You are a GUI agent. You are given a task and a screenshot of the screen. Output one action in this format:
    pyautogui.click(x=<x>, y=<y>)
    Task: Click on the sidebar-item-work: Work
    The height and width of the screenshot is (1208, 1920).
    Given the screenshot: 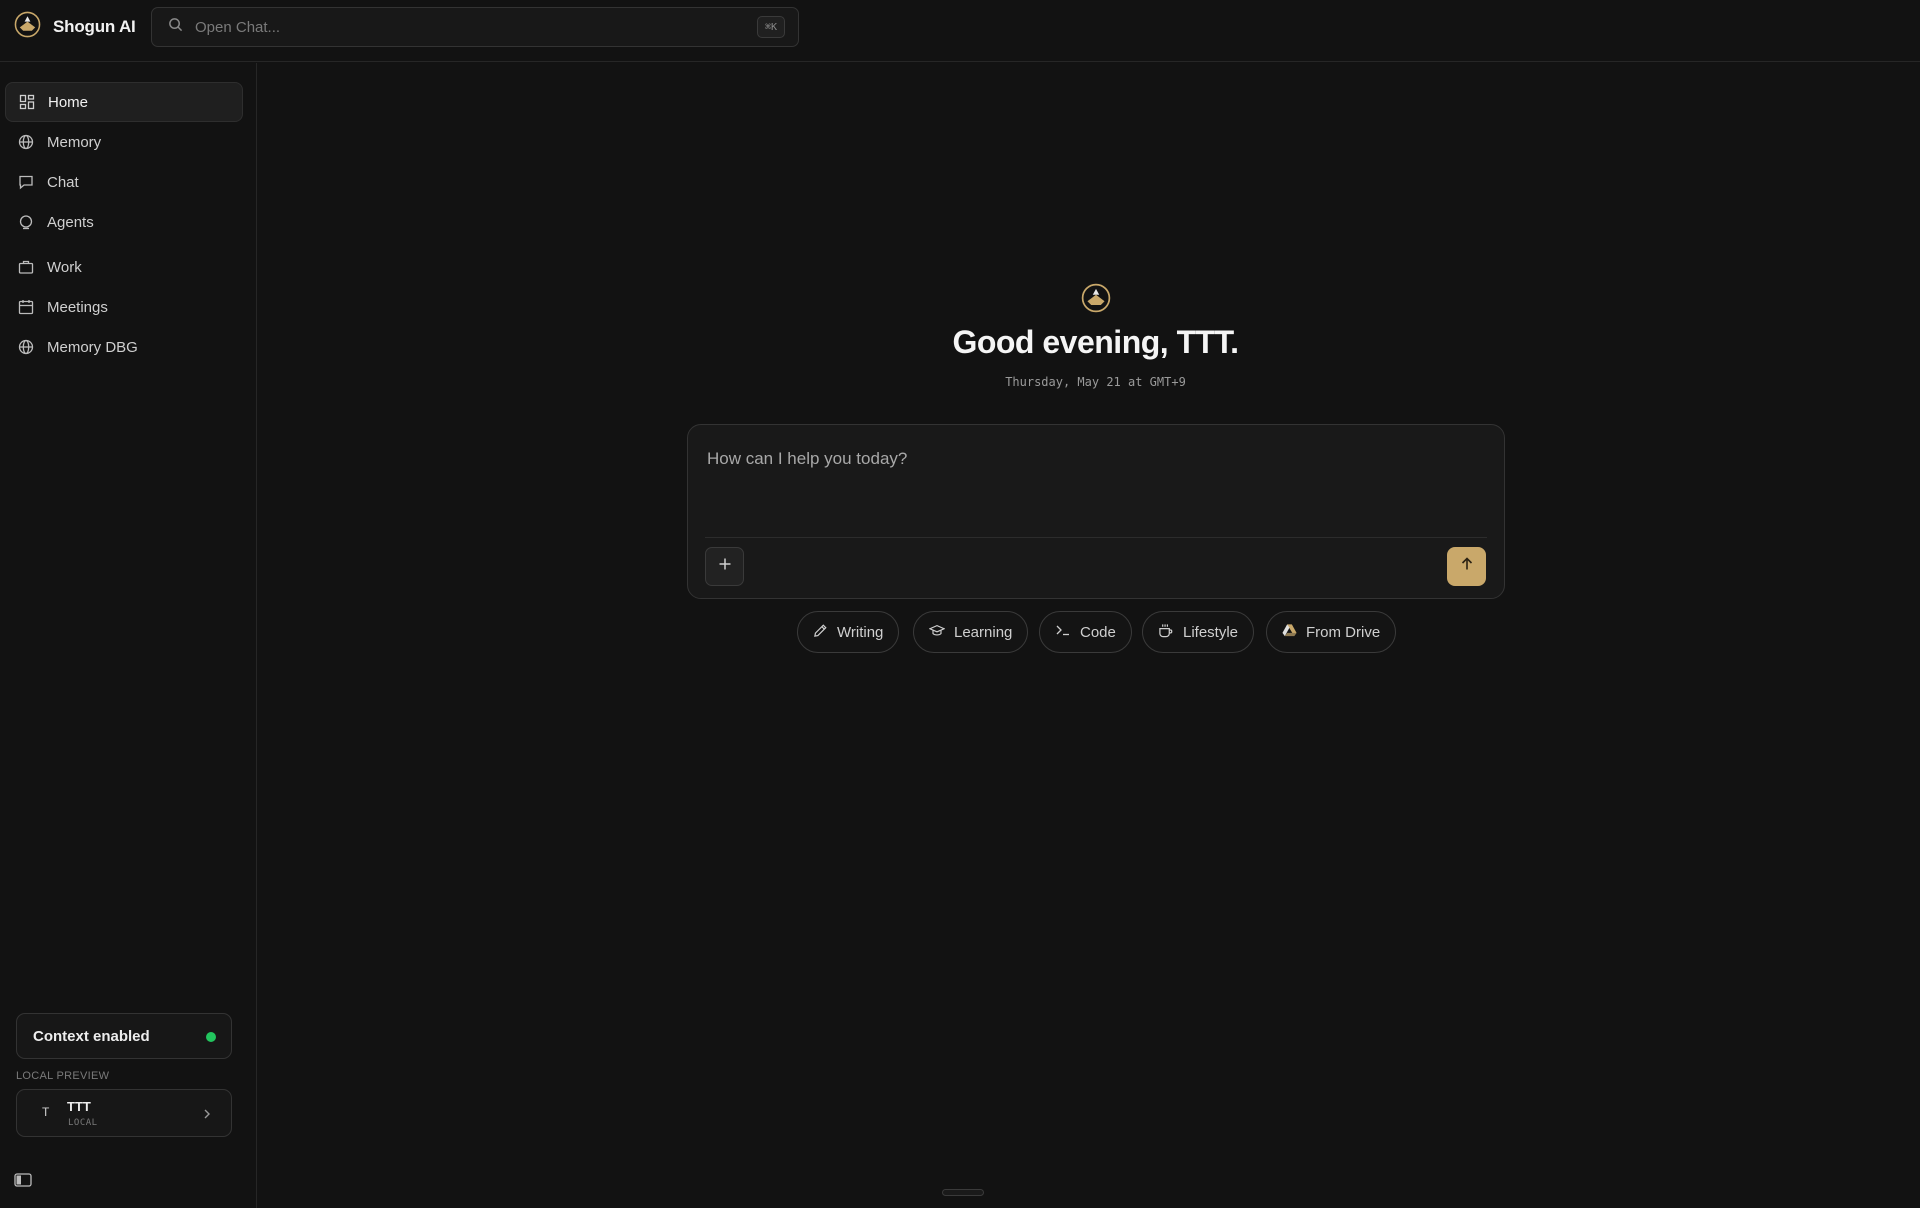 What is the action you would take?
    pyautogui.click(x=124, y=267)
    